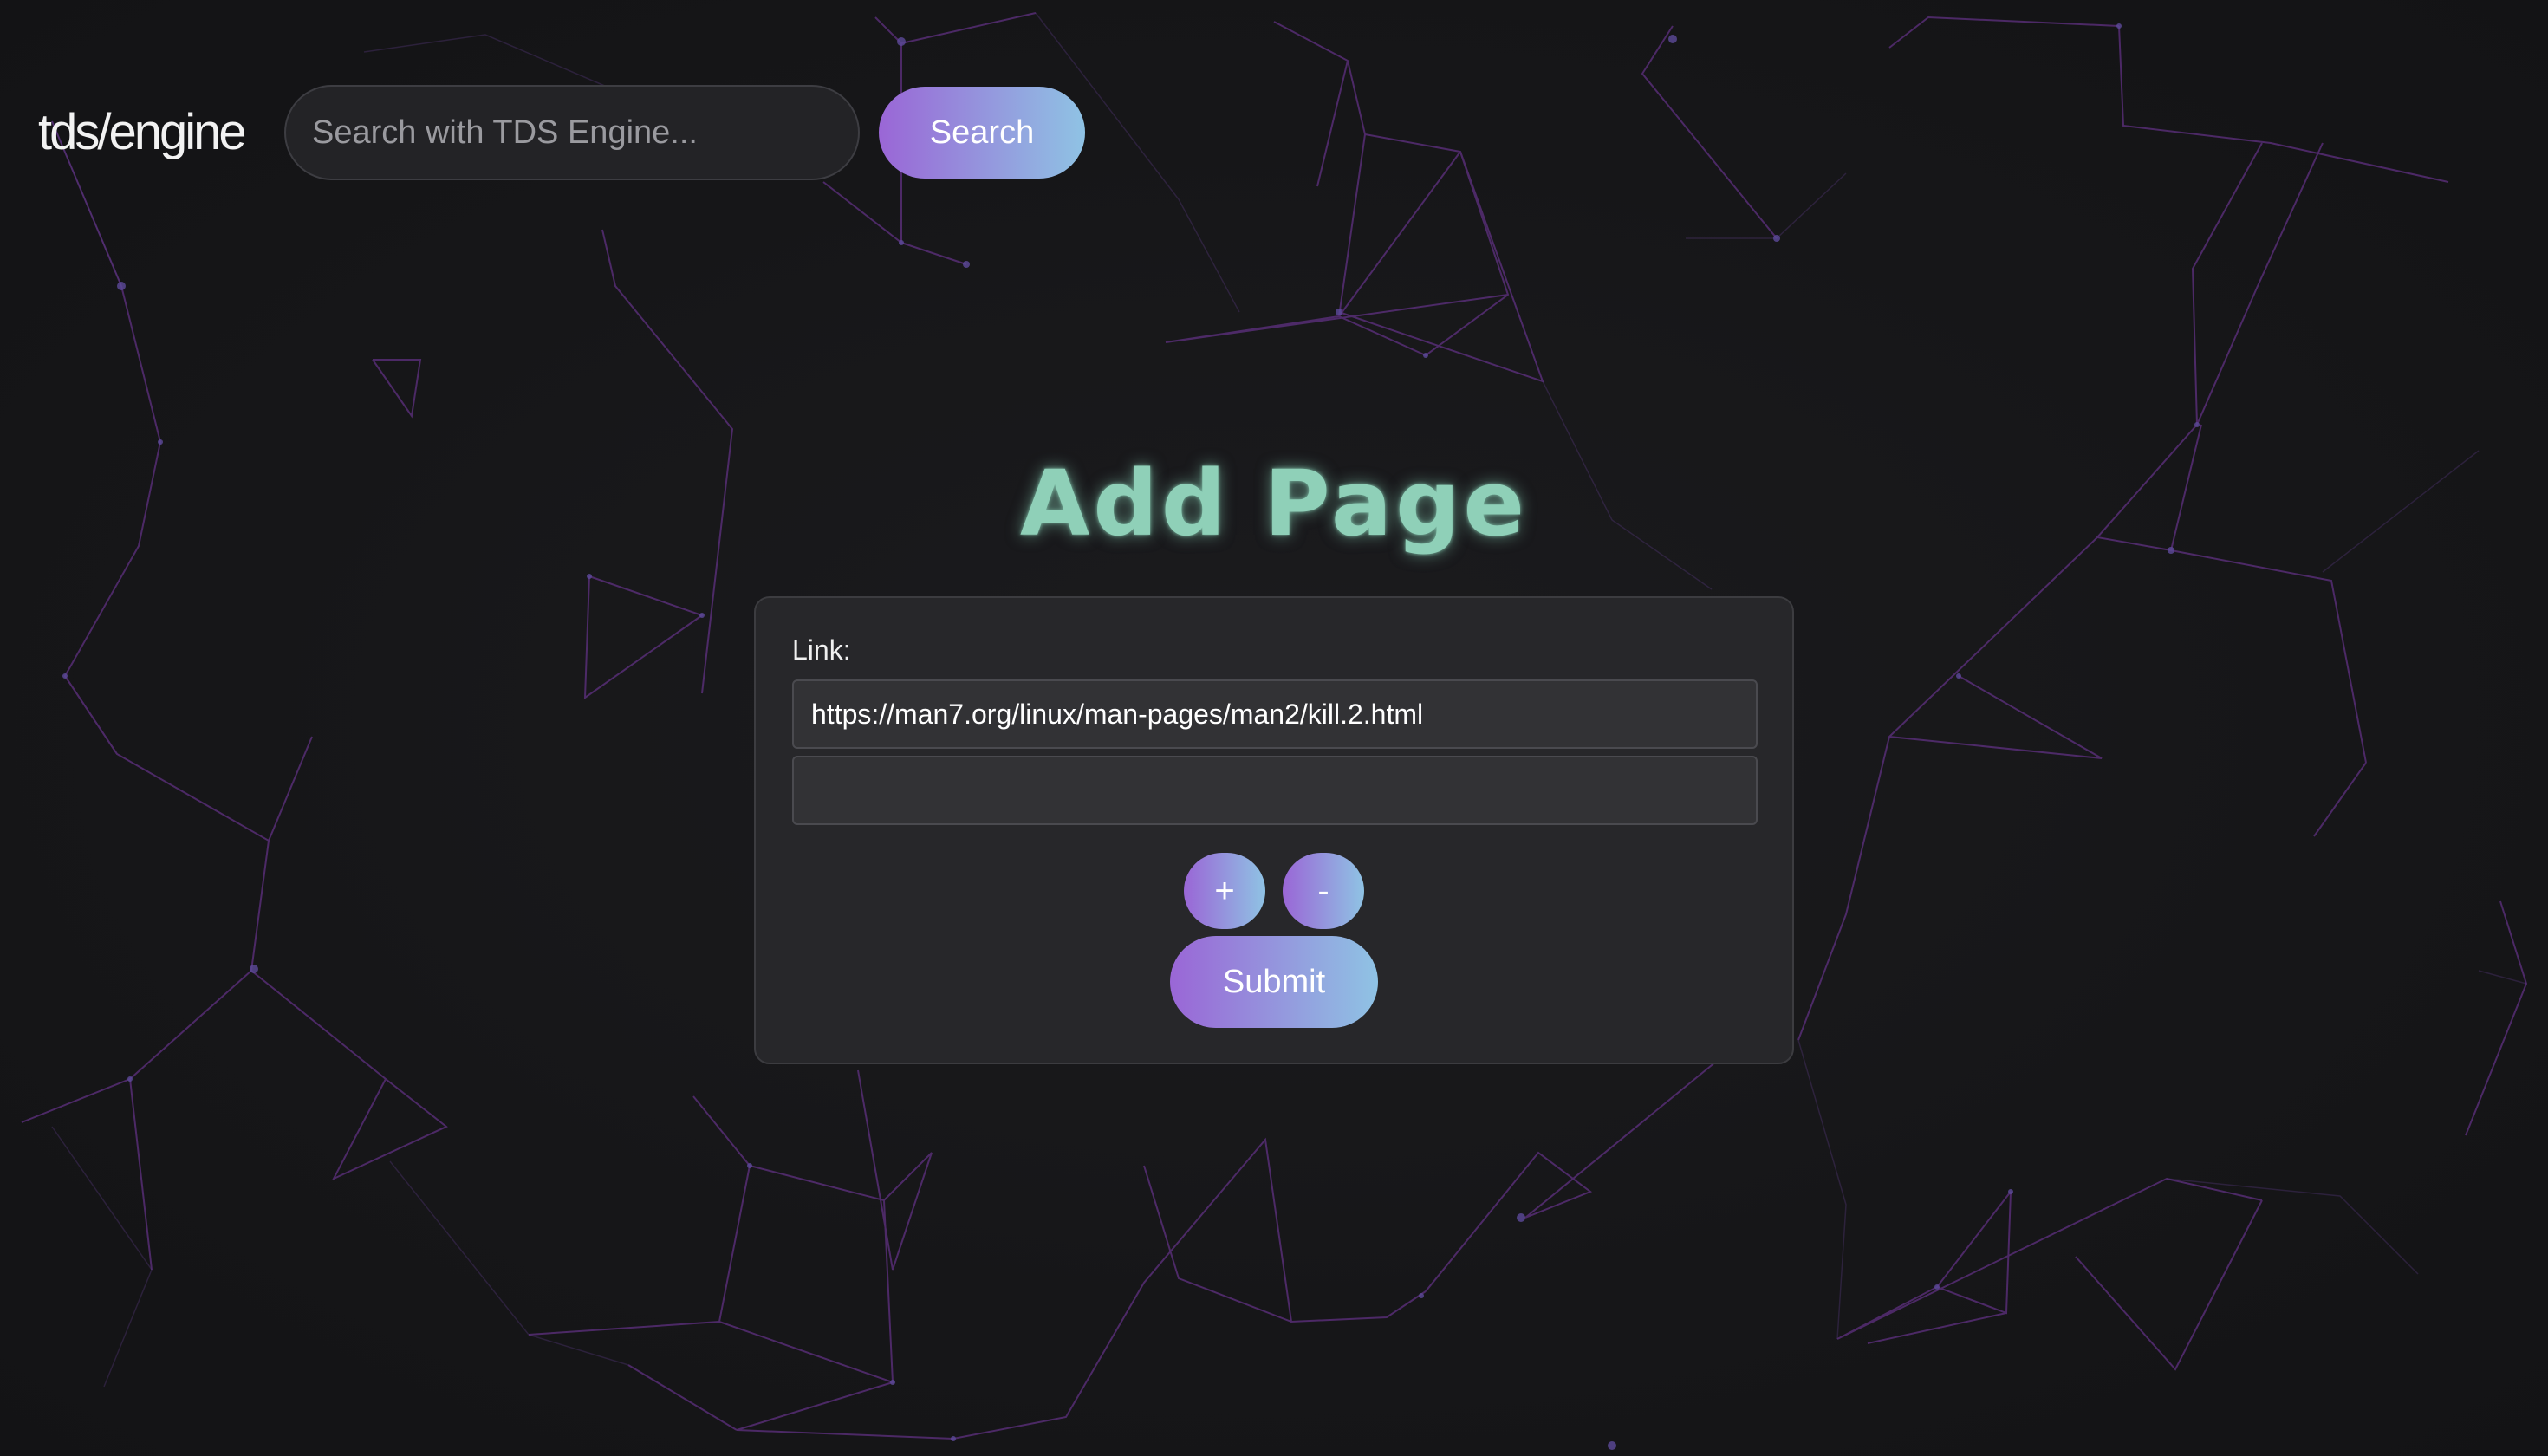 The height and width of the screenshot is (1456, 2548). Describe the element at coordinates (1274, 503) in the screenshot. I see `page-title: Add Page` at that location.